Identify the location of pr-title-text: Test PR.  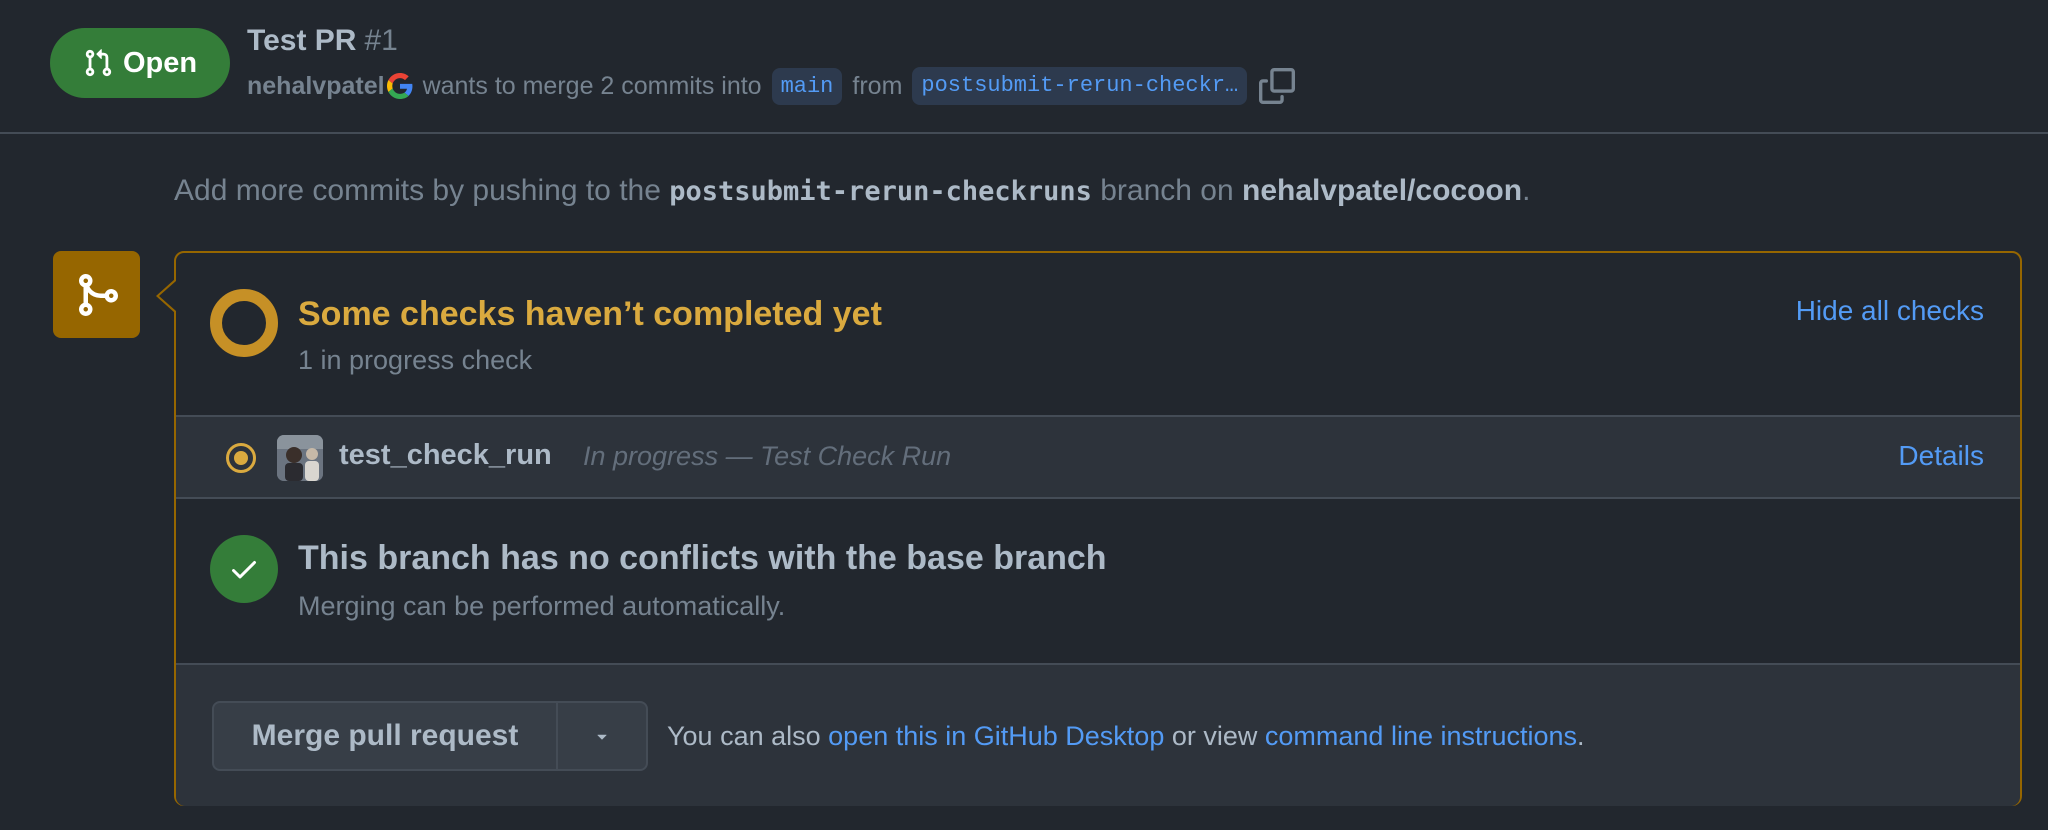
(302, 40).